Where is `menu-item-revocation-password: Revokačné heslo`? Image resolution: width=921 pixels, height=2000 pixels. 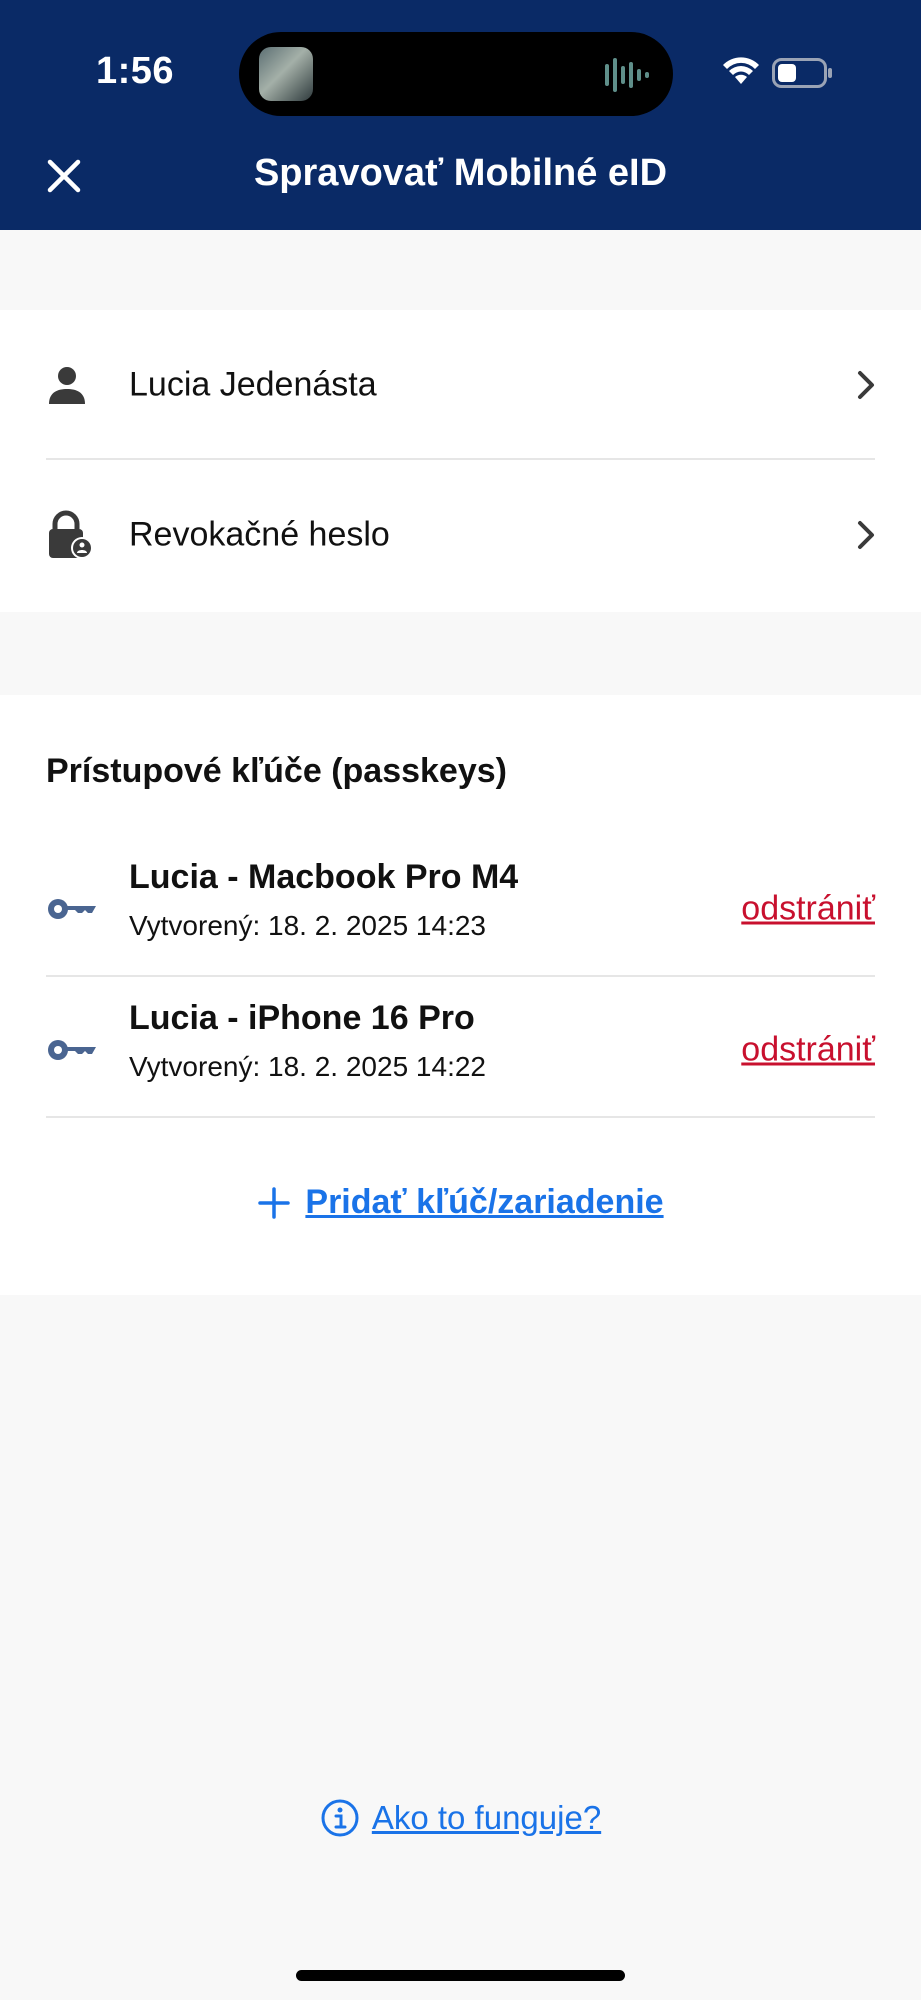
menu-item-revocation-password: Revokačné heslo is located at coordinates (460, 535).